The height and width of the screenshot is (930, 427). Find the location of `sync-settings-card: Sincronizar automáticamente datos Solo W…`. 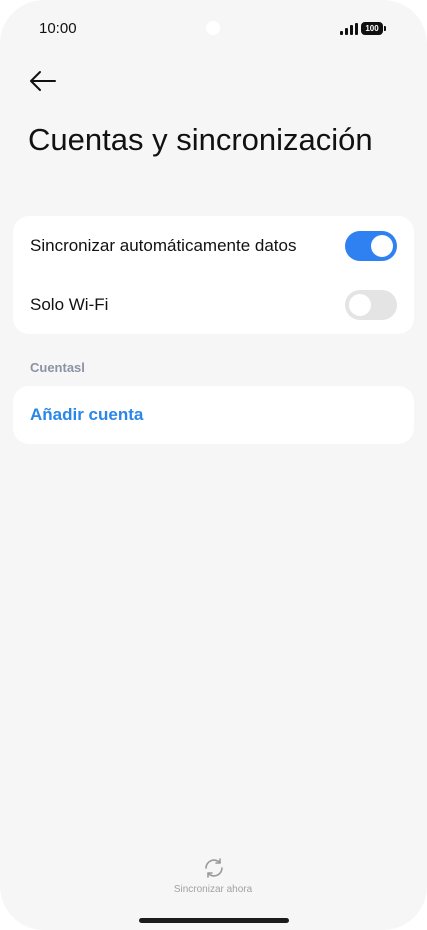

sync-settings-card: Sincronizar automáticamente datos Solo W… is located at coordinates (213, 275).